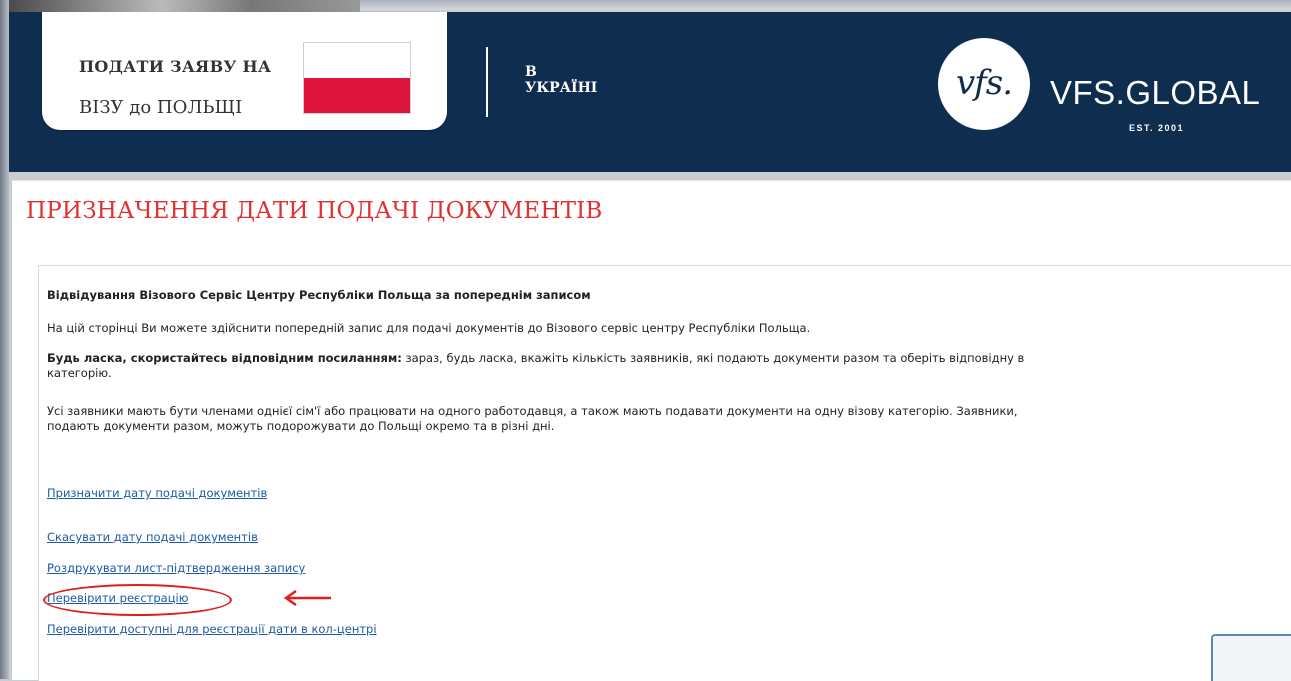 This screenshot has width=1291, height=681. What do you see at coordinates (176, 568) in the screenshot?
I see `print-confirmation-link: Роздрукувати лист-підтвердження запису` at bounding box center [176, 568].